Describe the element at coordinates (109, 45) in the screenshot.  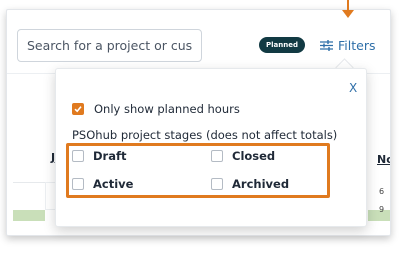
I see `search-input` at that location.